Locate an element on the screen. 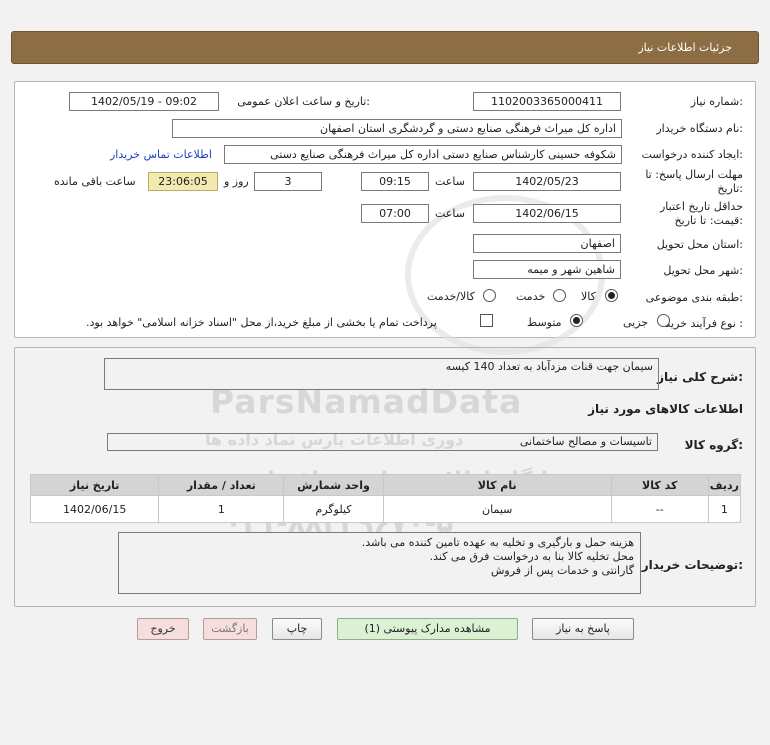  days-label: روز و is located at coordinates (236, 181).